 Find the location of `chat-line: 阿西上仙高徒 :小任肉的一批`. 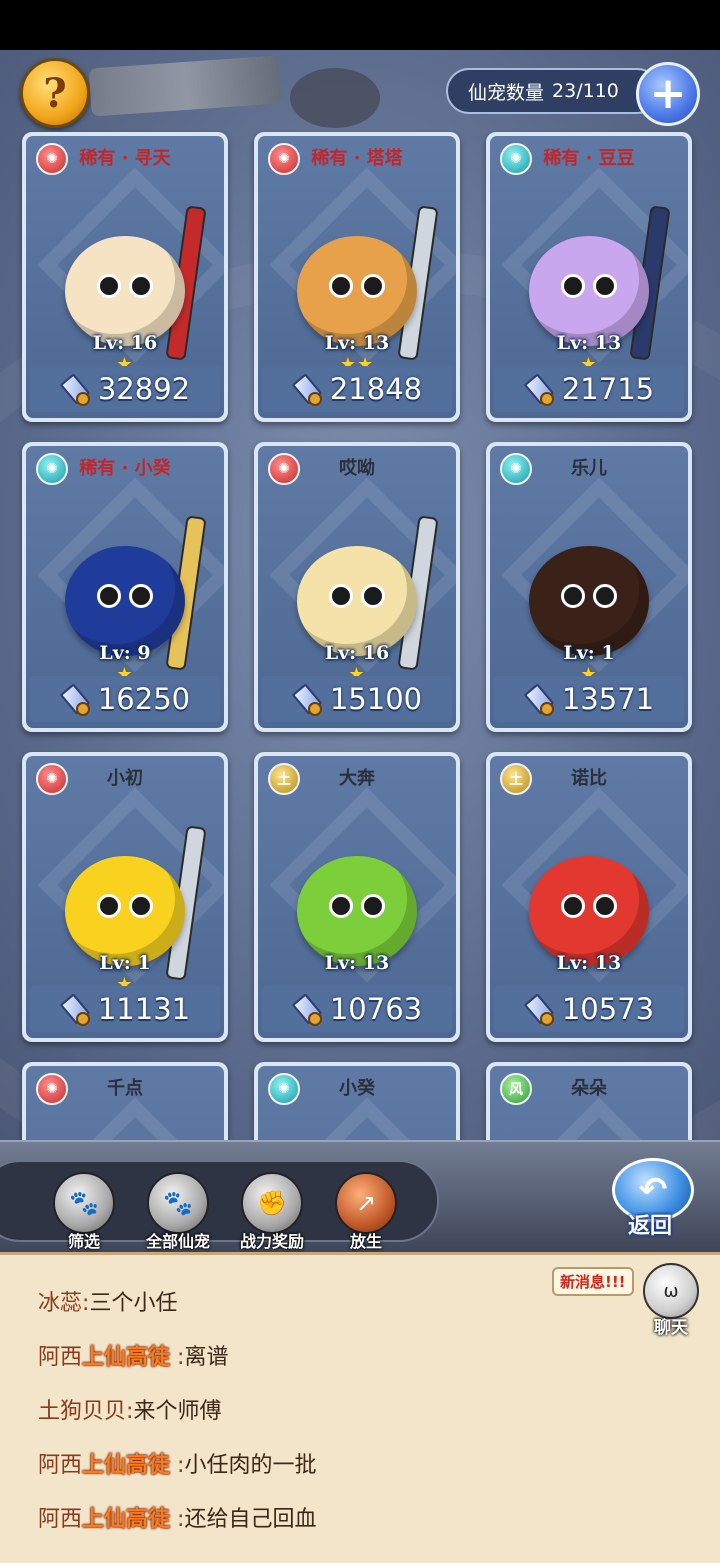

chat-line: 阿西上仙高徒 :小任肉的一批 is located at coordinates (177, 1463).